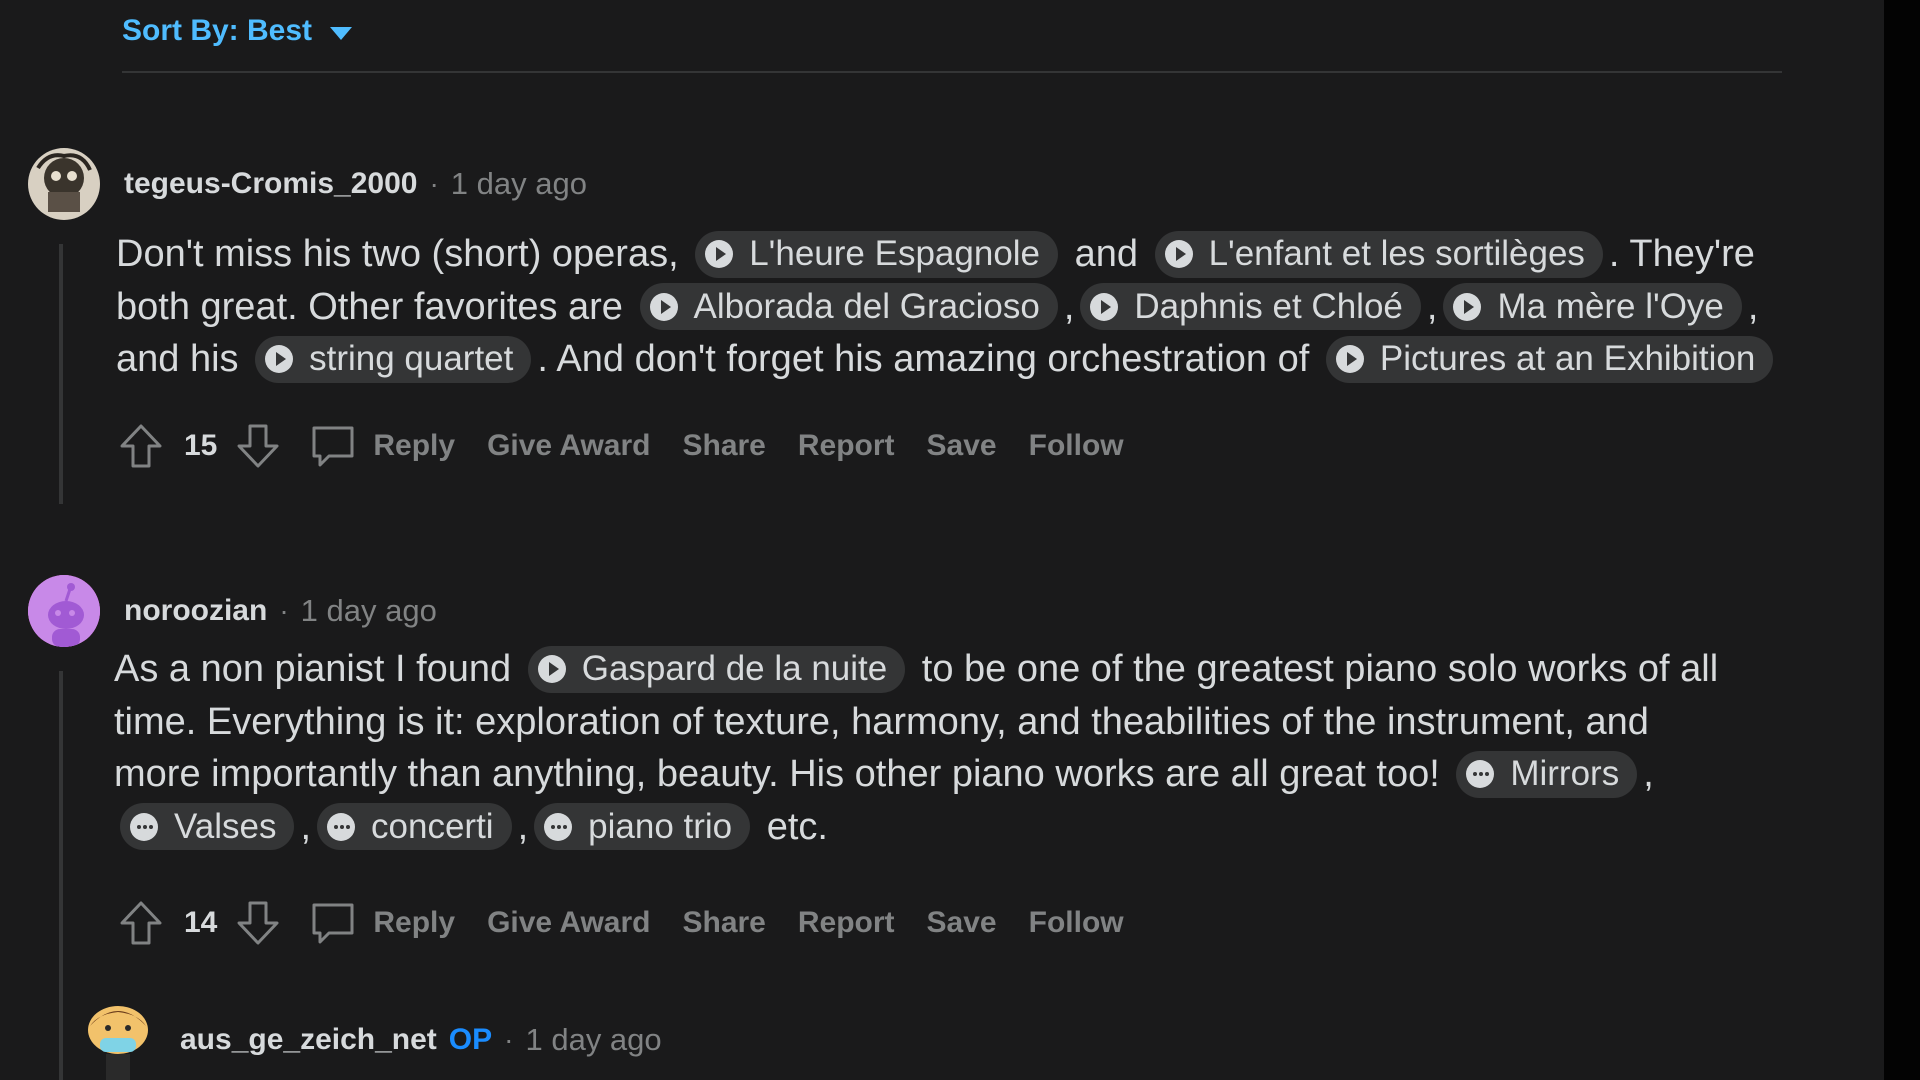 This screenshot has width=1920, height=1080. What do you see at coordinates (183, 359) in the screenshot?
I see `comment-text: and his` at bounding box center [183, 359].